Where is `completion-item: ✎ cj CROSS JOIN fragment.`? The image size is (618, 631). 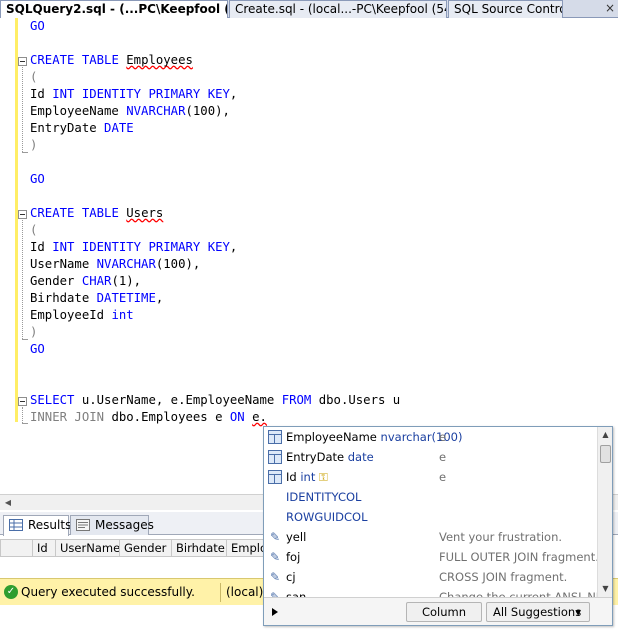 completion-item: ✎ cj CROSS JOIN fragment. is located at coordinates (430, 577).